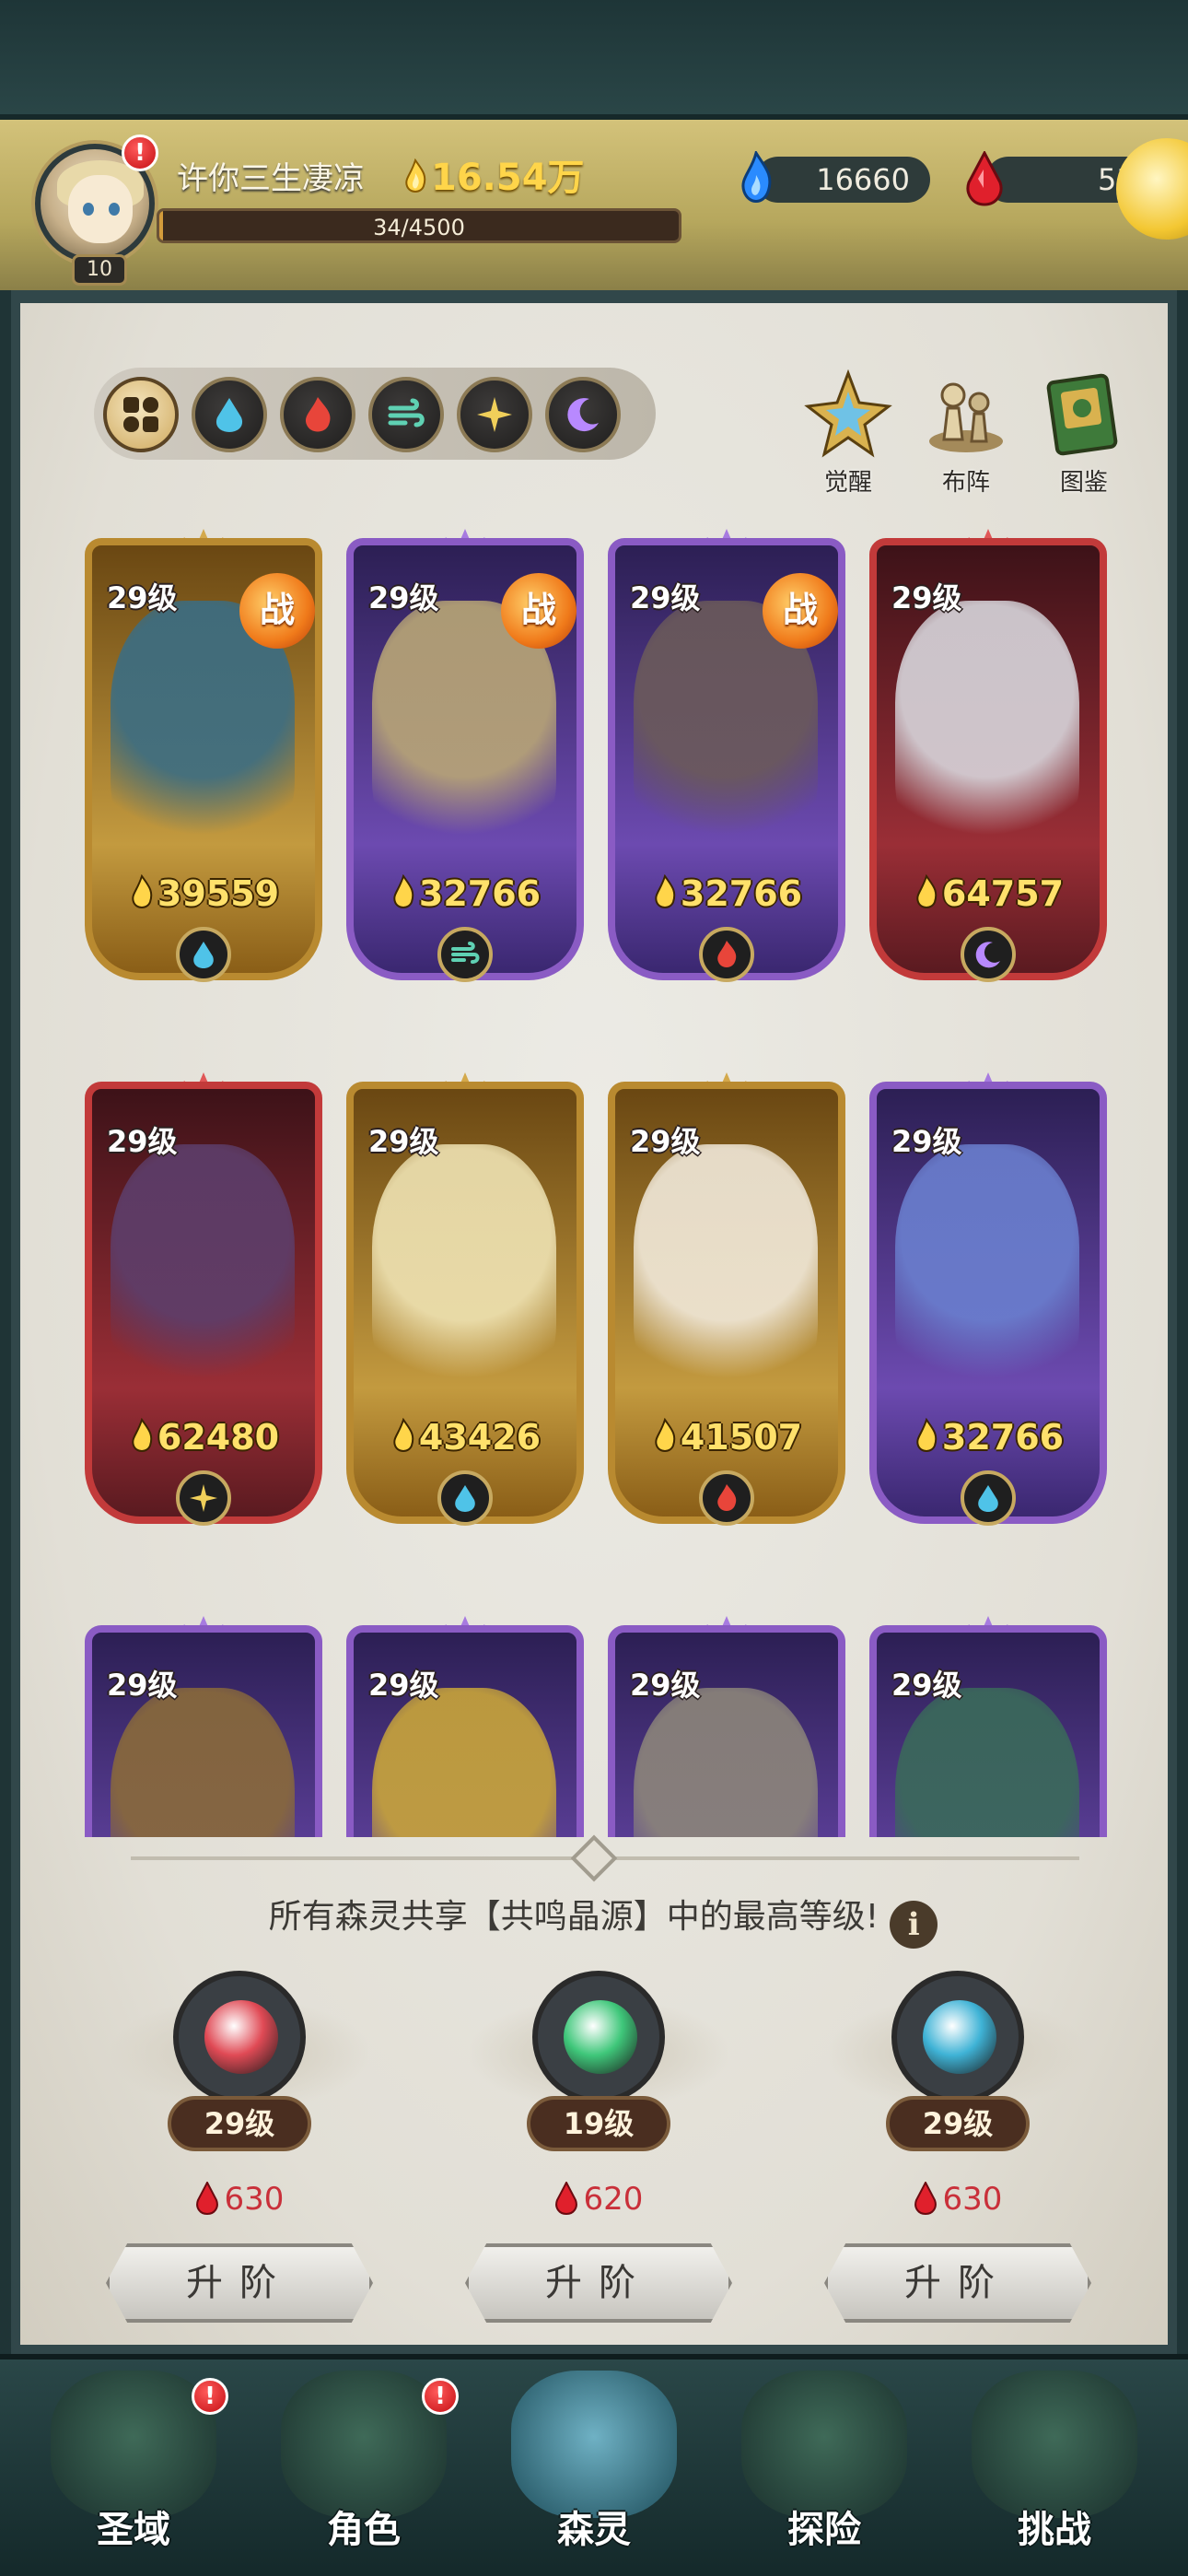 The height and width of the screenshot is (2576, 1188). What do you see at coordinates (835, 177) in the screenshot?
I see `blue-resource-pill: 16660` at bounding box center [835, 177].